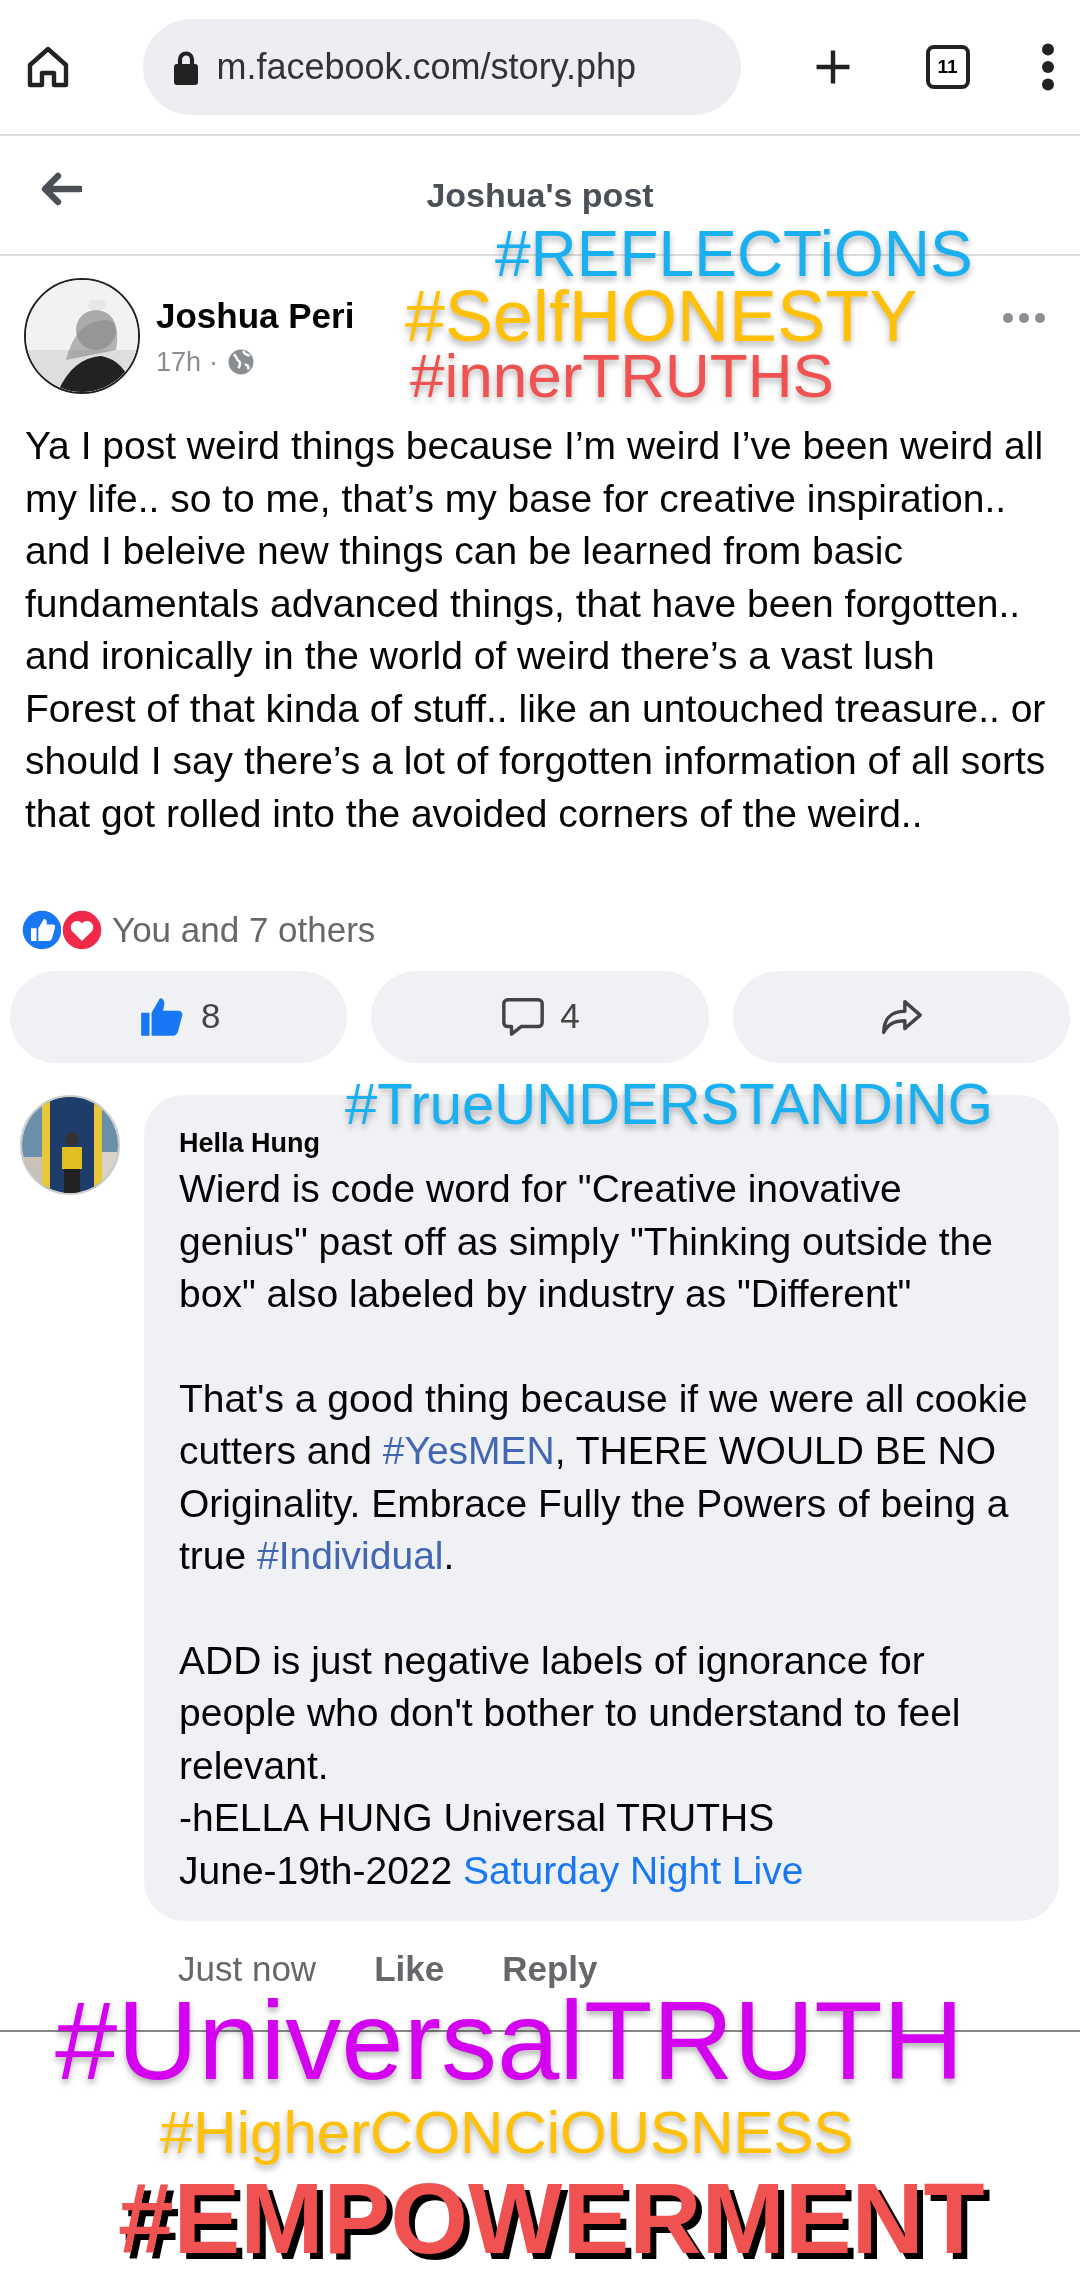 This screenshot has width=1080, height=2272. What do you see at coordinates (42, 930) in the screenshot?
I see `like-reaction-icon` at bounding box center [42, 930].